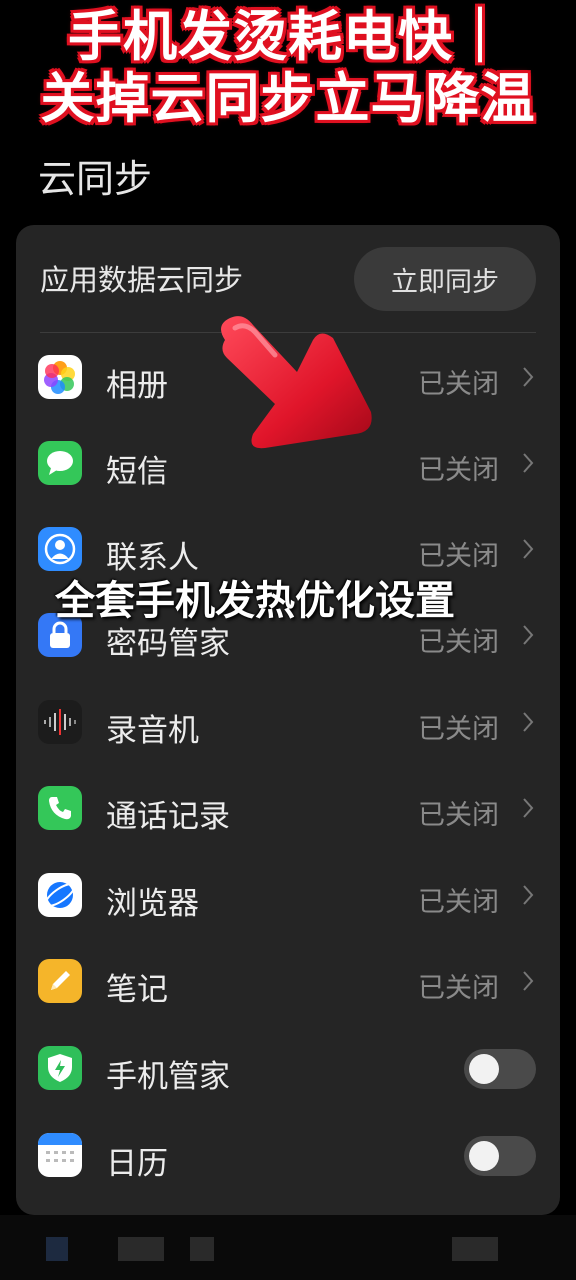 The height and width of the screenshot is (1280, 576). I want to click on sync-now-button: 立即同步, so click(445, 279).